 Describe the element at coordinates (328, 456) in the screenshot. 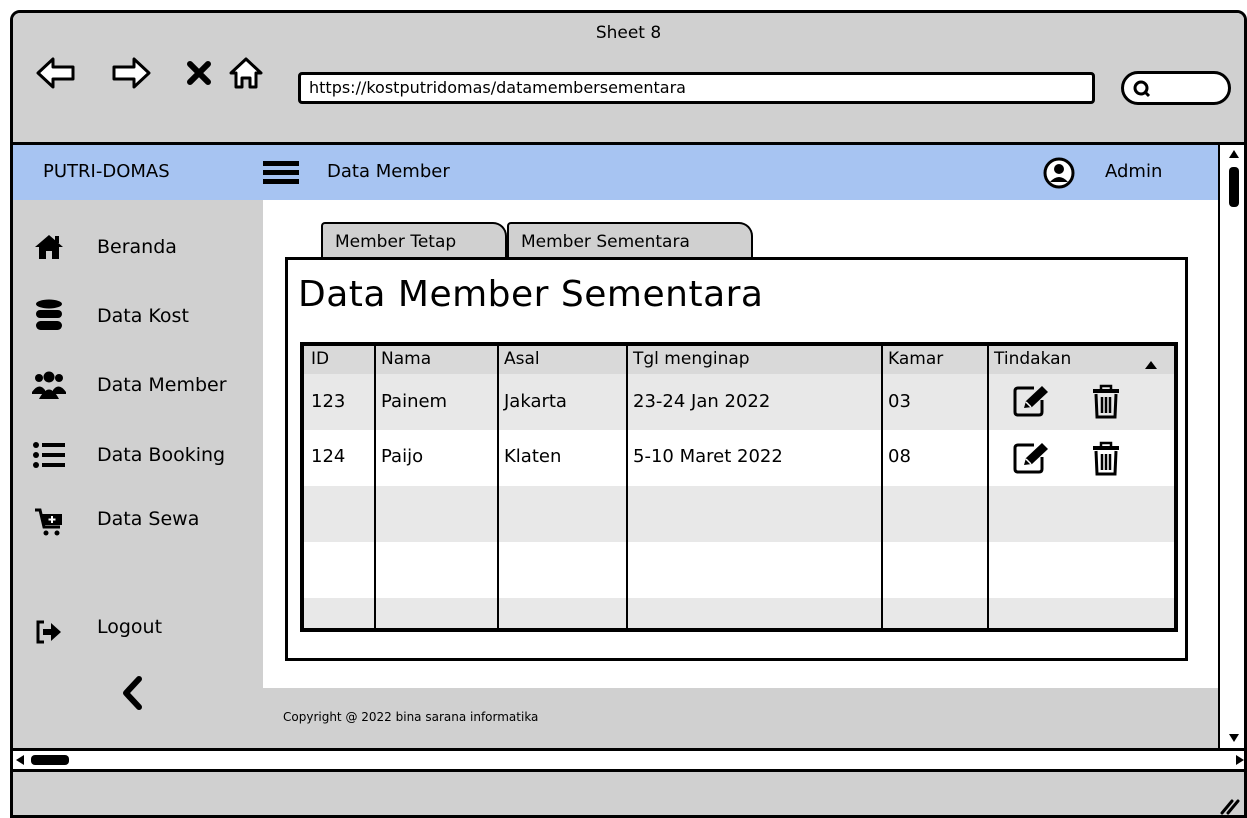

I see `cell-id: 124` at that location.